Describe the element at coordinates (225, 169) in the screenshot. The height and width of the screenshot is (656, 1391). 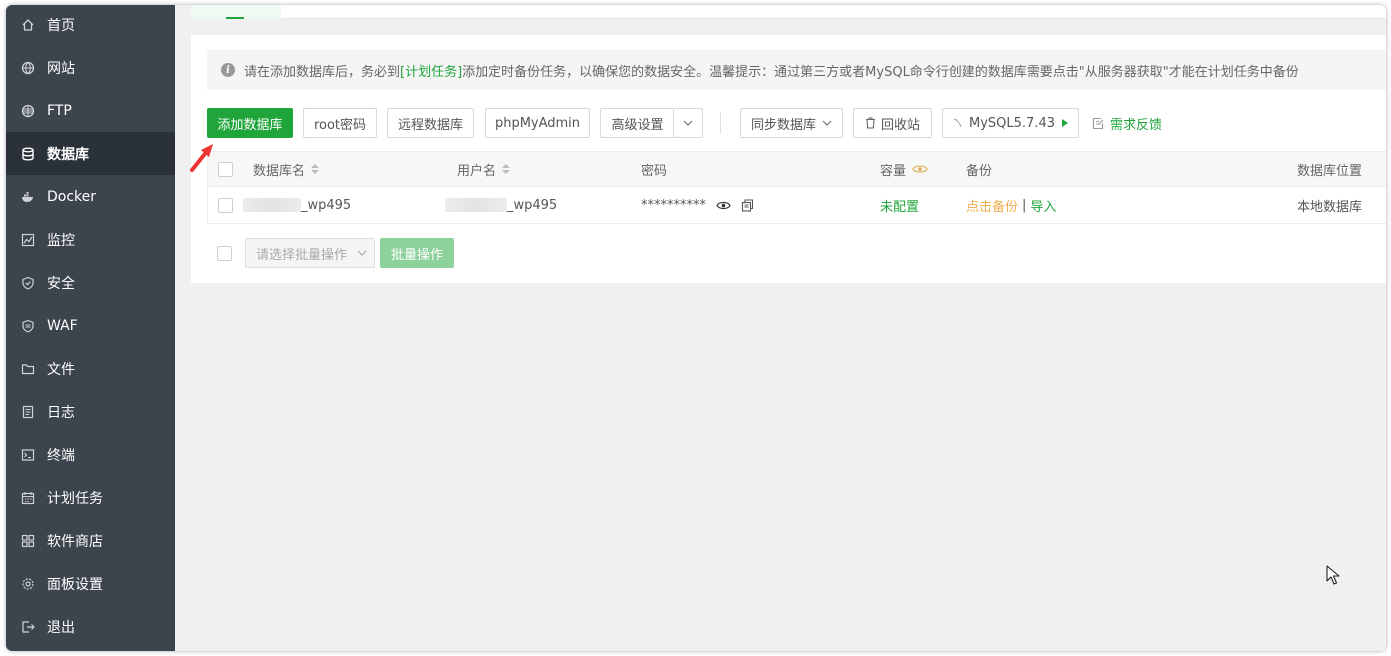
I see `select-all-checkbox` at that location.